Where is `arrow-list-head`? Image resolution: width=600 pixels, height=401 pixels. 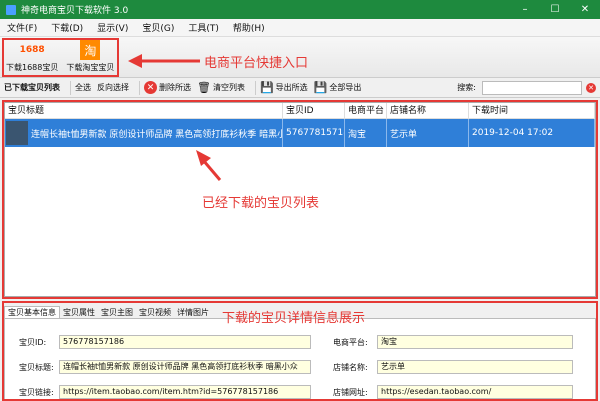 arrow-list-head is located at coordinates (203, 158).